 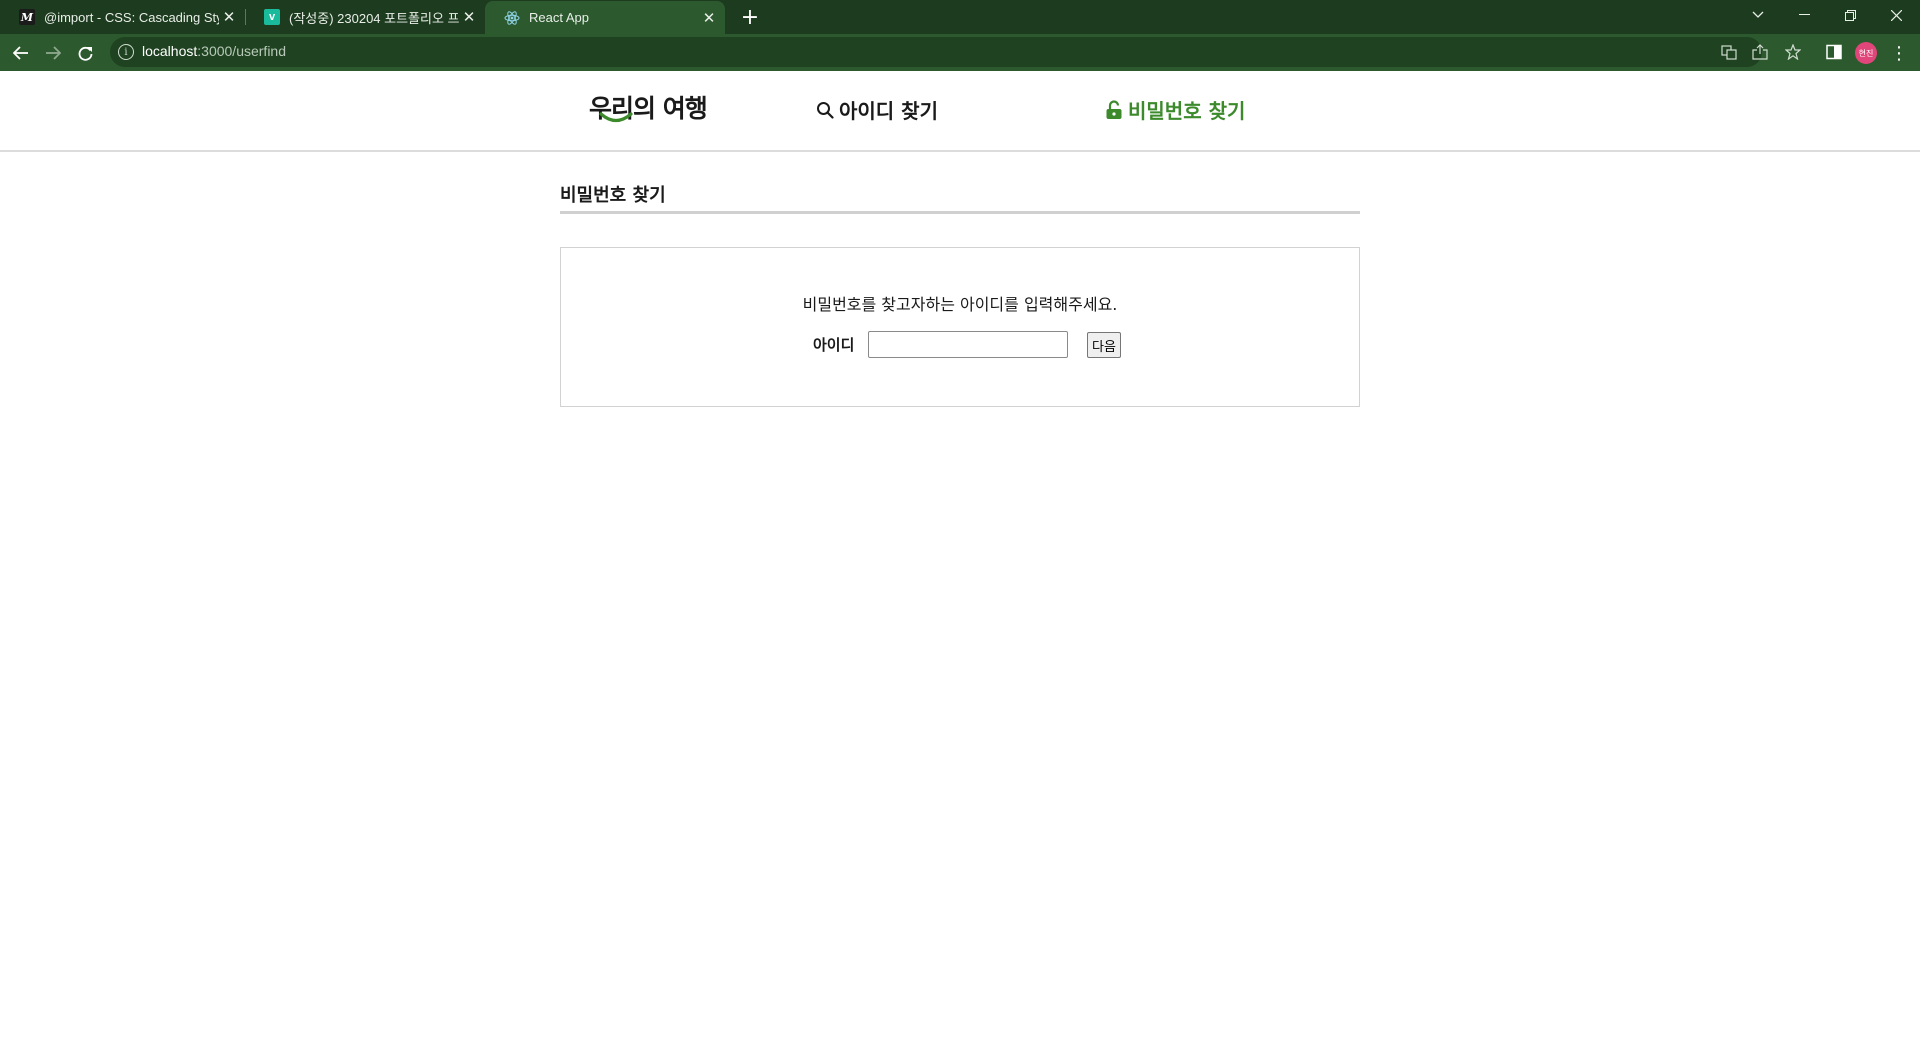 What do you see at coordinates (1899, 53) in the screenshot?
I see `menu-kebab-icon: ⋮` at bounding box center [1899, 53].